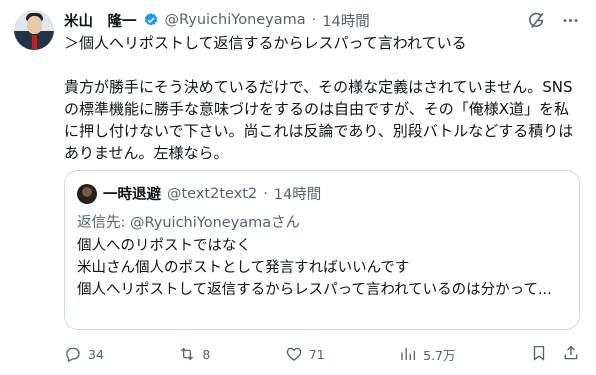  Describe the element at coordinates (100, 20) in the screenshot. I see `author-name: 米山 隆一` at that location.